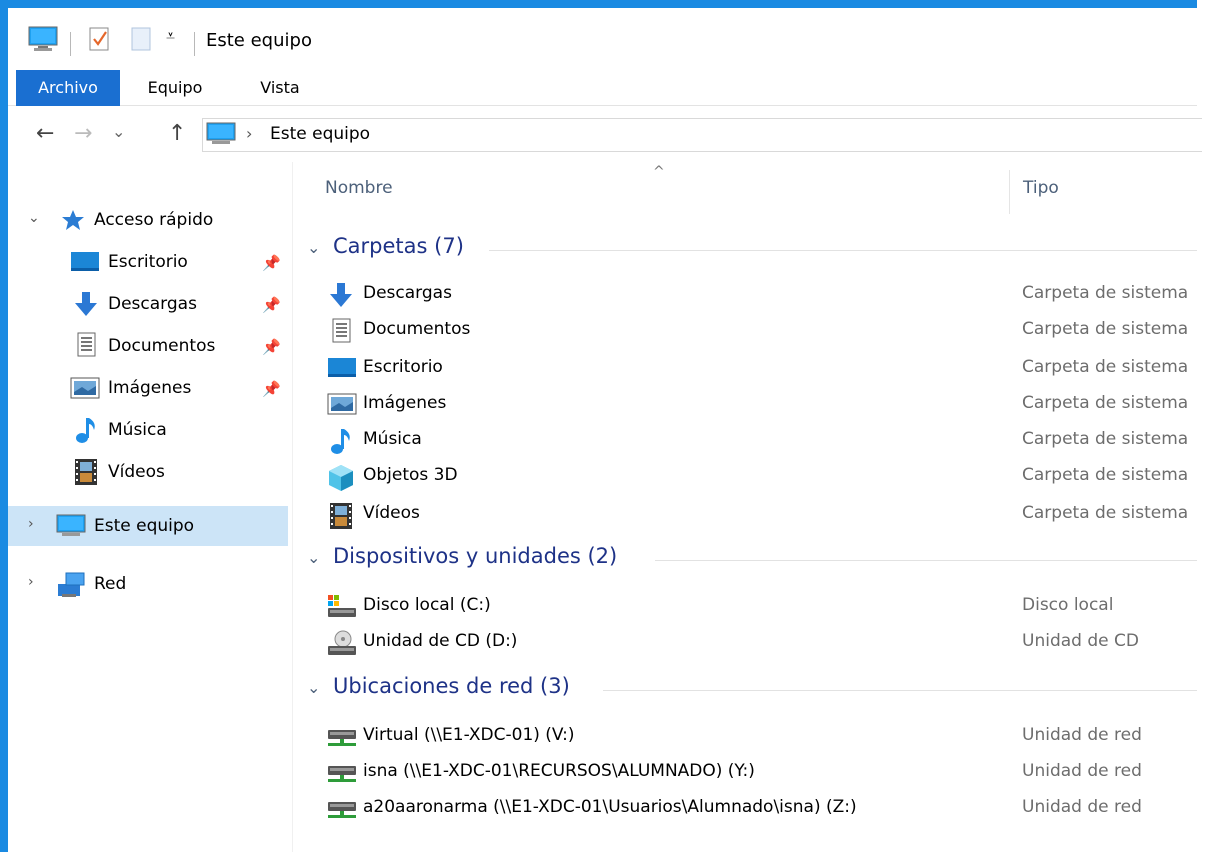 The image size is (1205, 852). I want to click on list-item: Unidad de CD (D:) Unidad de CD, so click(760, 642).